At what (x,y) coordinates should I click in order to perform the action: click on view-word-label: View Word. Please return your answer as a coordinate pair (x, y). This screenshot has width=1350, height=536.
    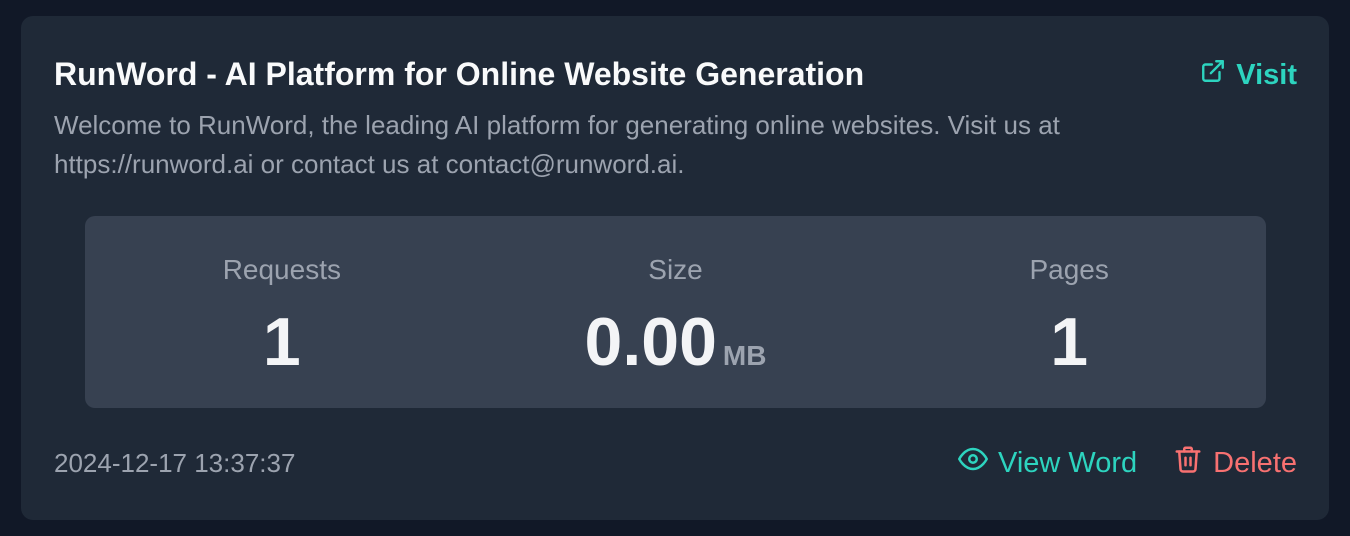
    Looking at the image, I should click on (1068, 462).